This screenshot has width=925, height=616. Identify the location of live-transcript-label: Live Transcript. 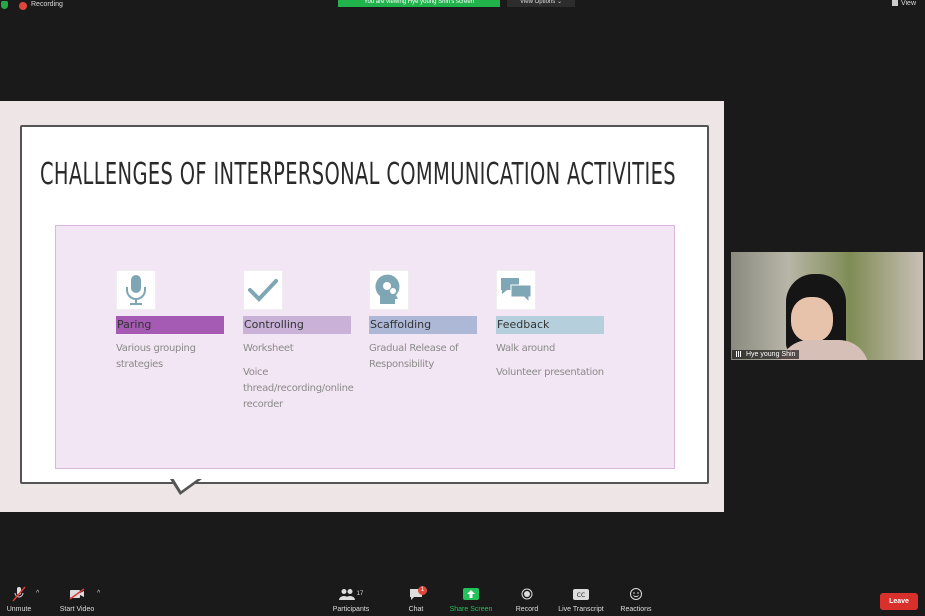
(581, 609).